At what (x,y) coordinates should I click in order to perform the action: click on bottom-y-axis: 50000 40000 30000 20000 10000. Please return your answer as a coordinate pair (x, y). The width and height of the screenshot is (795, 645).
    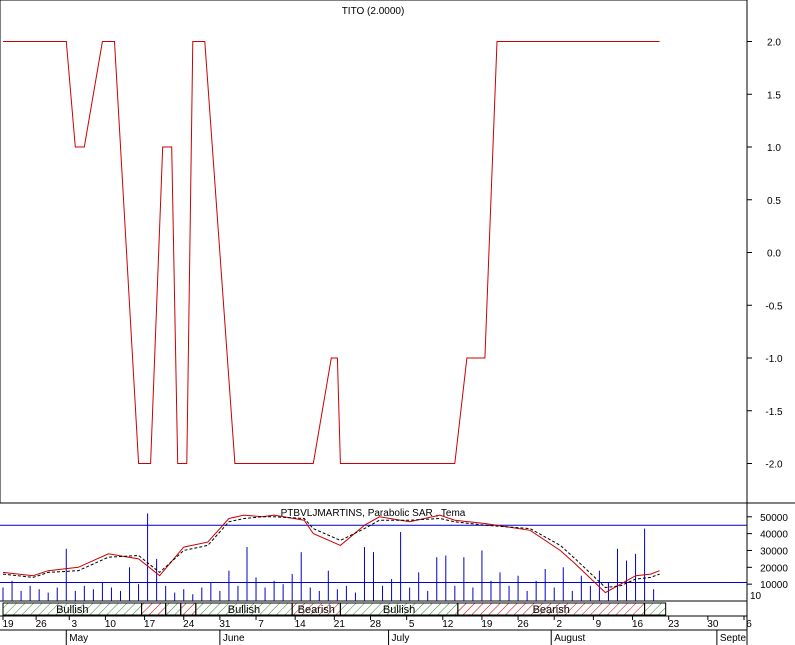
    Looking at the image, I should click on (767, 552).